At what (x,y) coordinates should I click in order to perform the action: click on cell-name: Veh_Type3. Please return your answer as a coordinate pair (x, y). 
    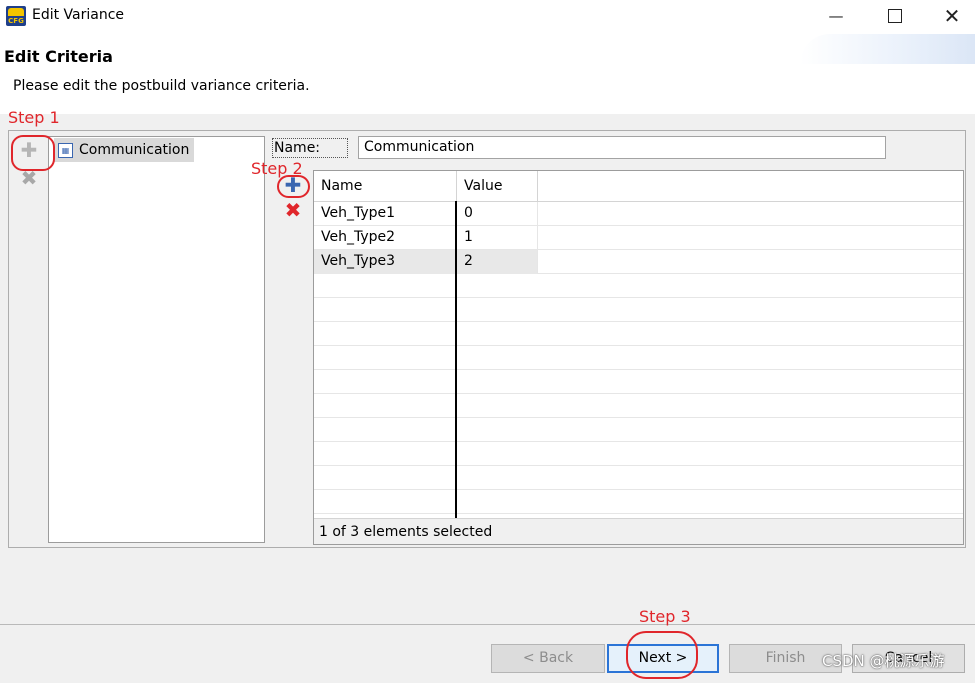
    Looking at the image, I should click on (385, 262).